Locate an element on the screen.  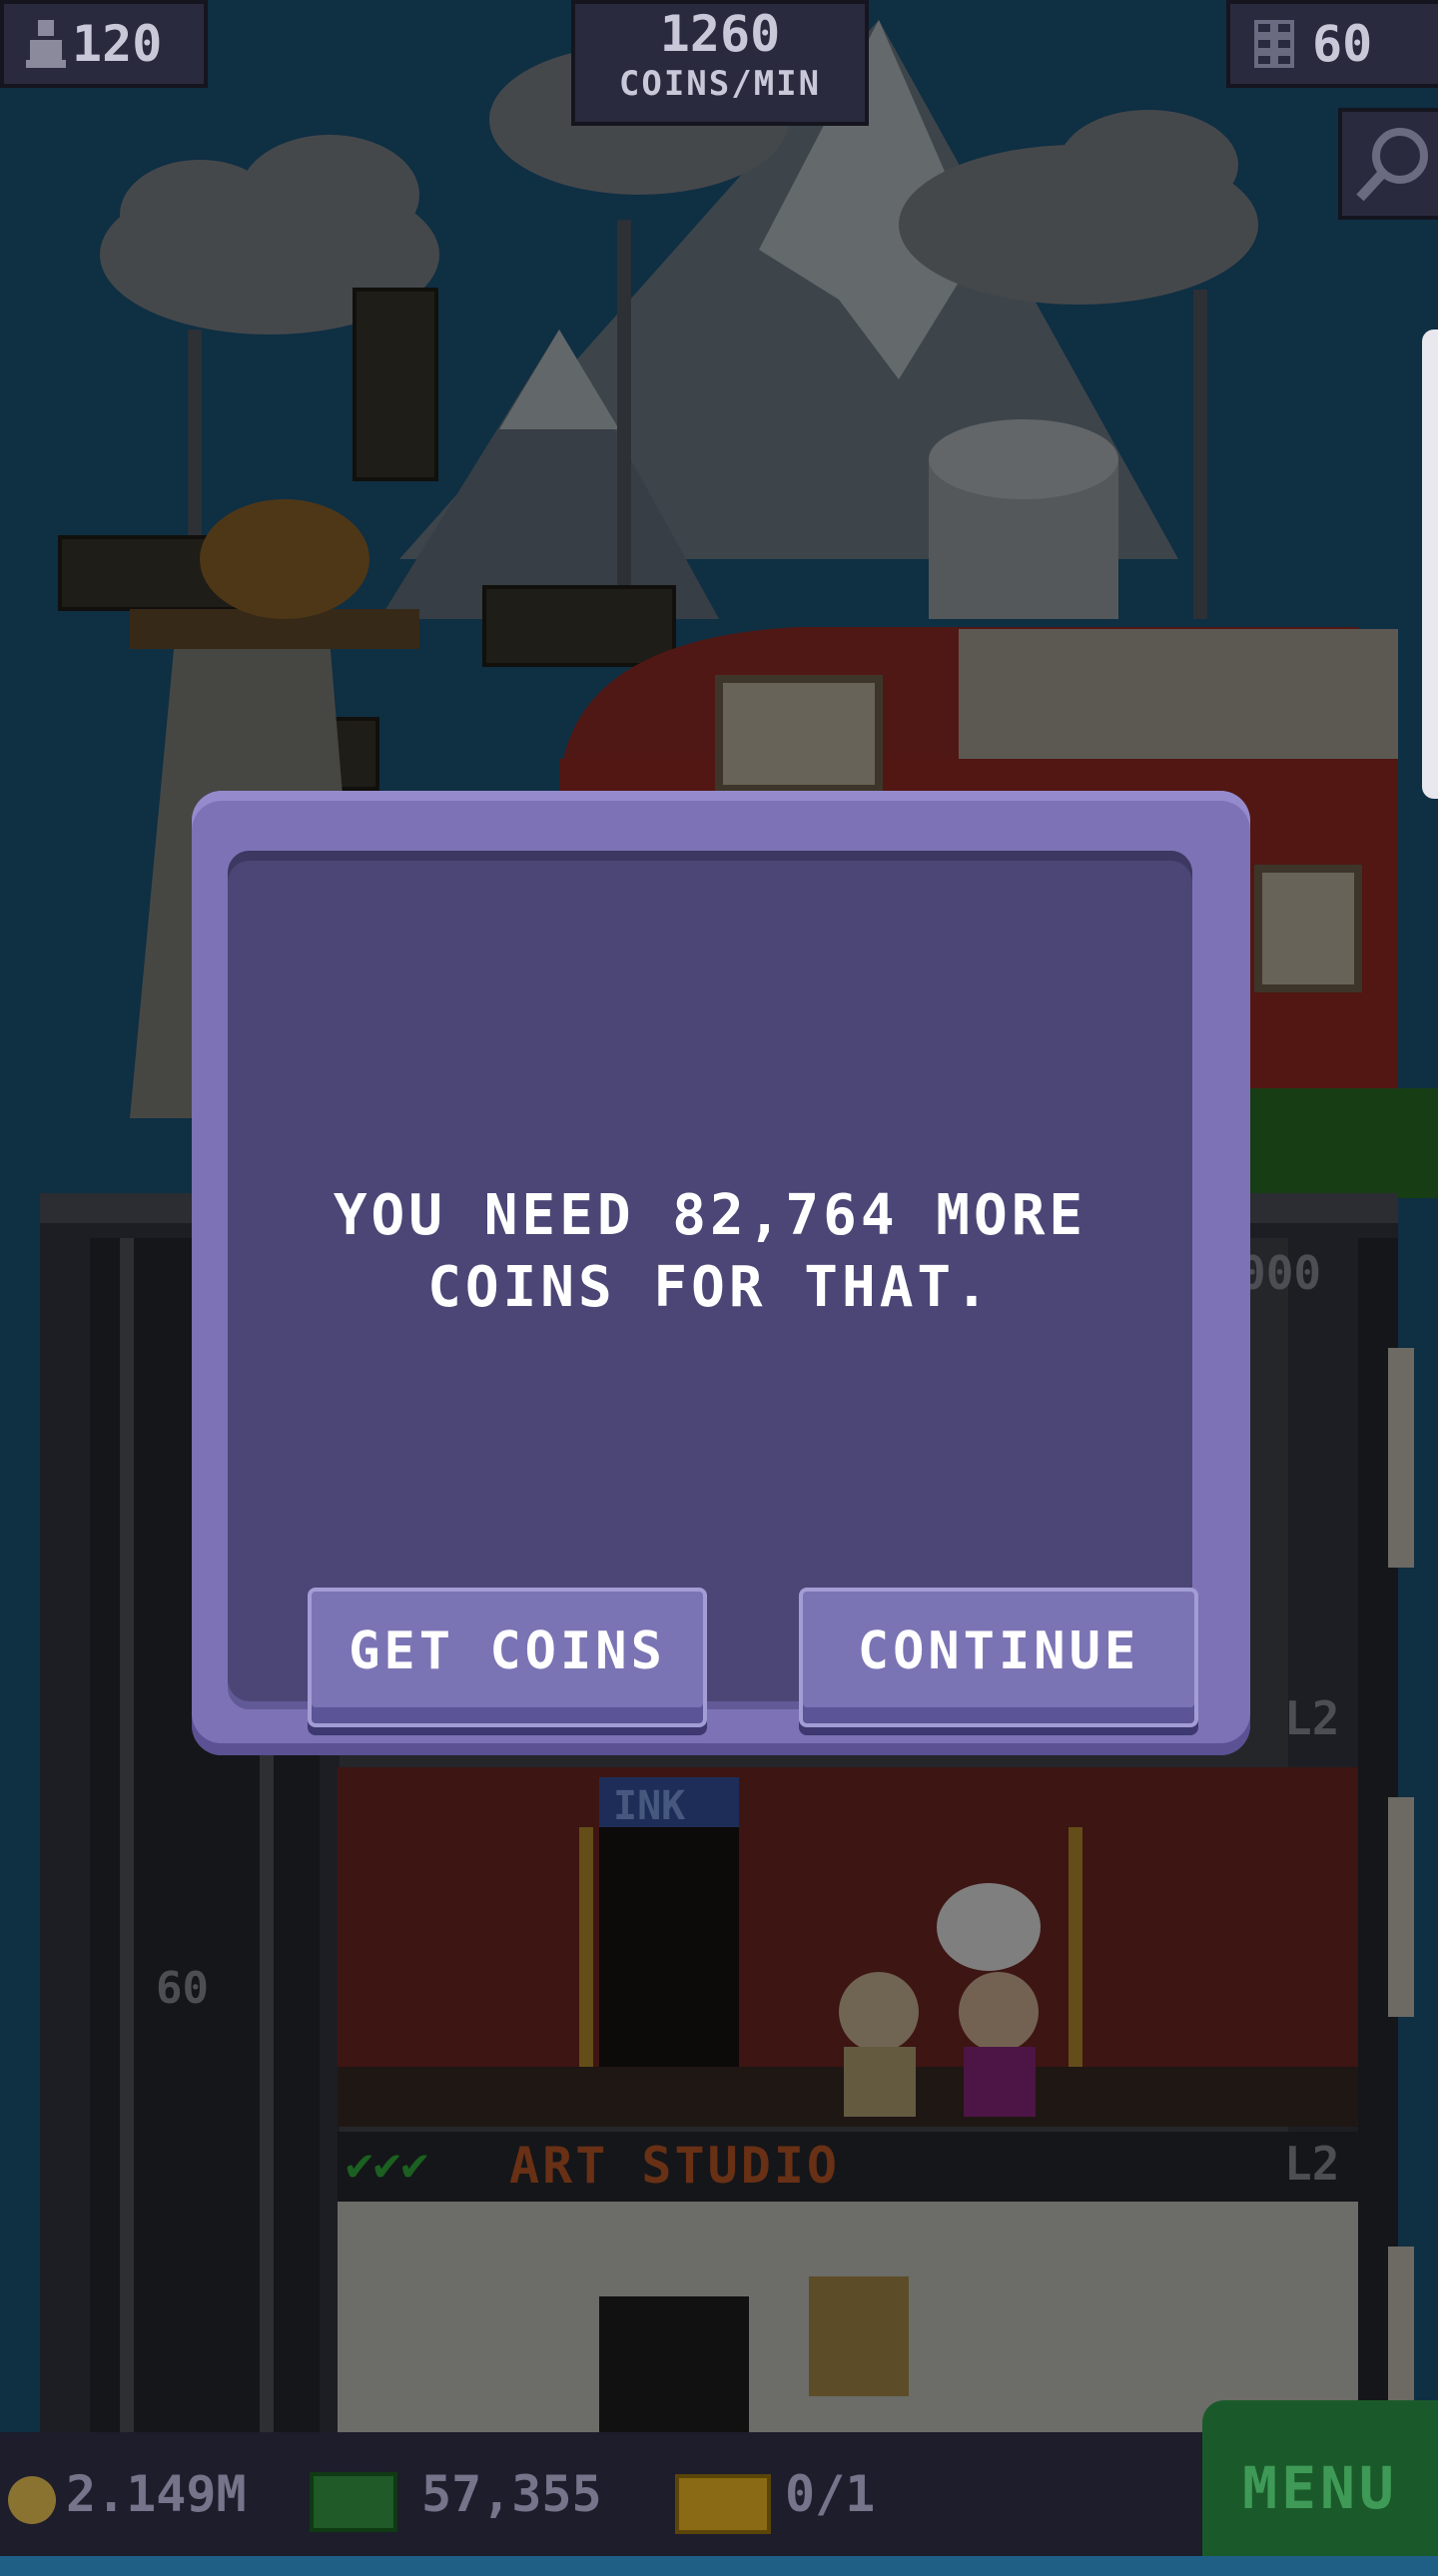
population-counter: 120 is located at coordinates (104, 44).